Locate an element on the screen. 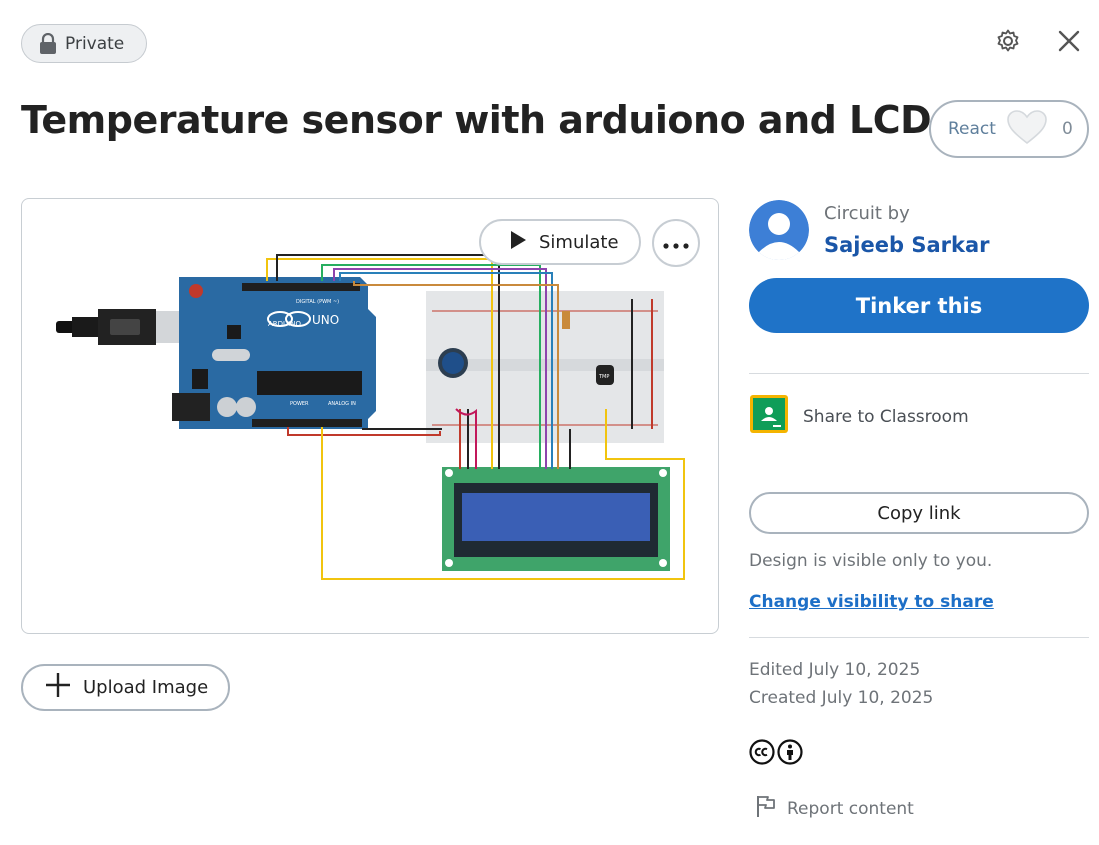 The image size is (1099, 845). close-icon is located at coordinates (1069, 43).